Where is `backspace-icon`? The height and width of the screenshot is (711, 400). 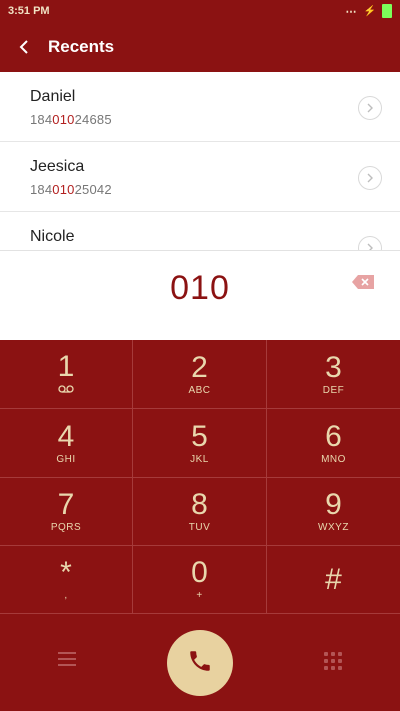
backspace-icon is located at coordinates (363, 282).